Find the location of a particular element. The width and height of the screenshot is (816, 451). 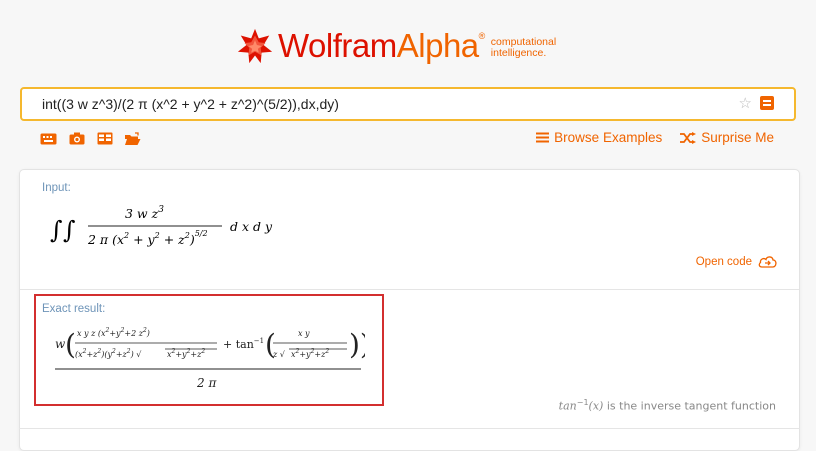

logo-wordmark: WolframAlpha® is located at coordinates (381, 46).